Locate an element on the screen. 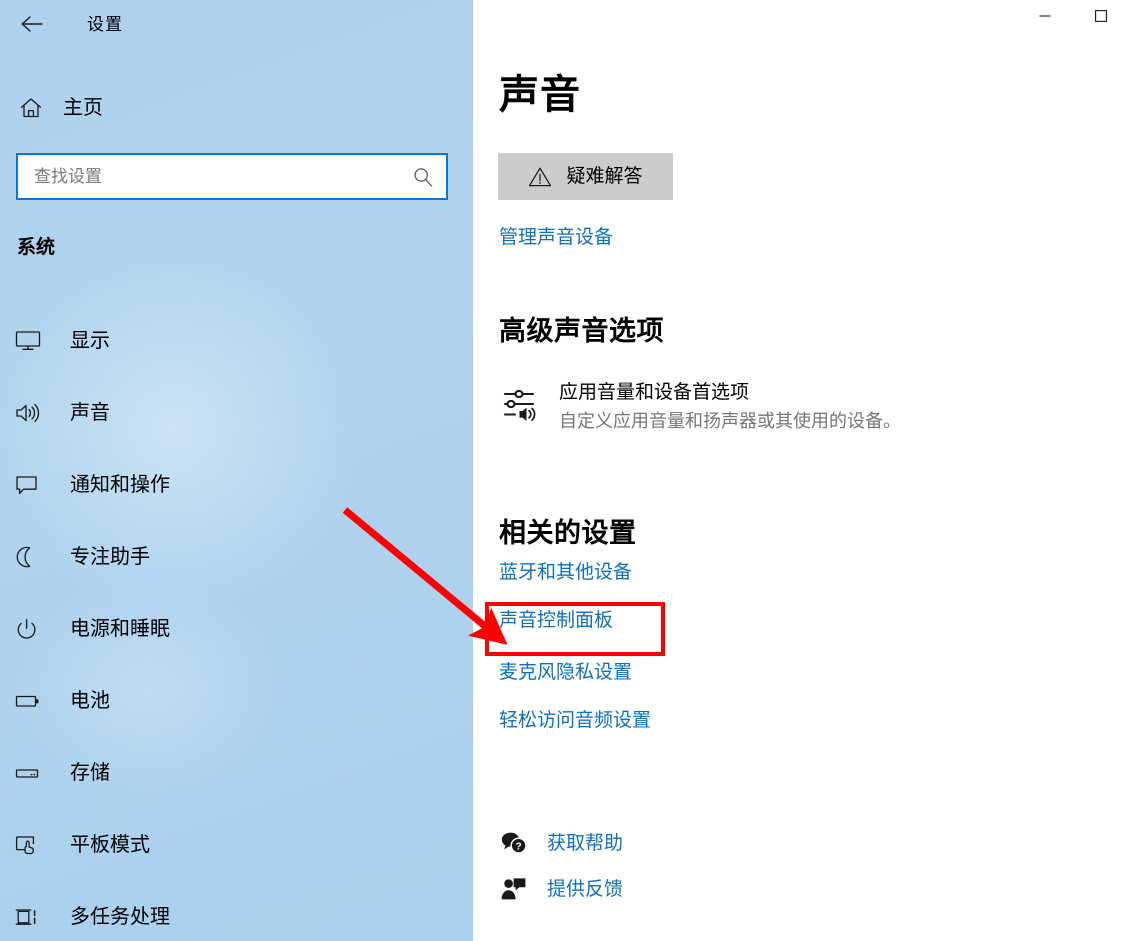 This screenshot has height=941, width=1129. give-feedback-label: 提供反馈 is located at coordinates (585, 889).